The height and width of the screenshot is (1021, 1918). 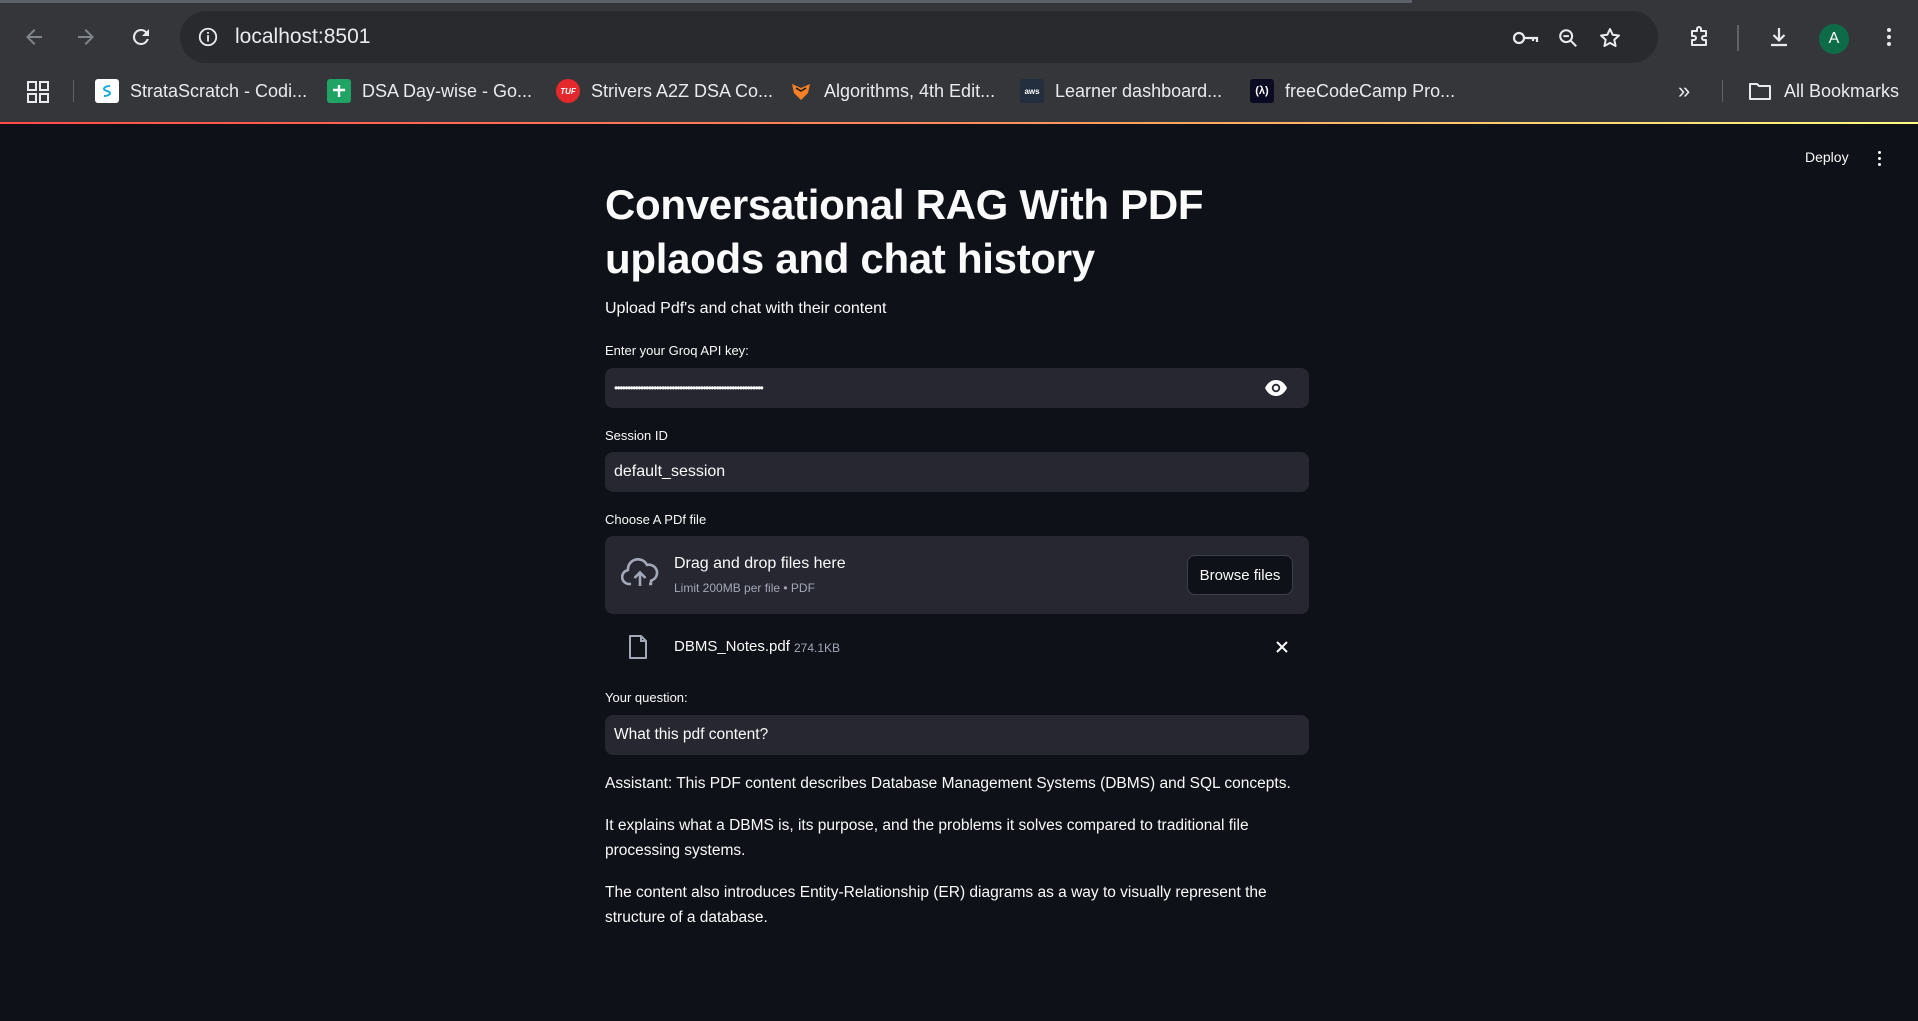 I want to click on browser-toolbar: localhost:8501 A, so click(x=959, y=36).